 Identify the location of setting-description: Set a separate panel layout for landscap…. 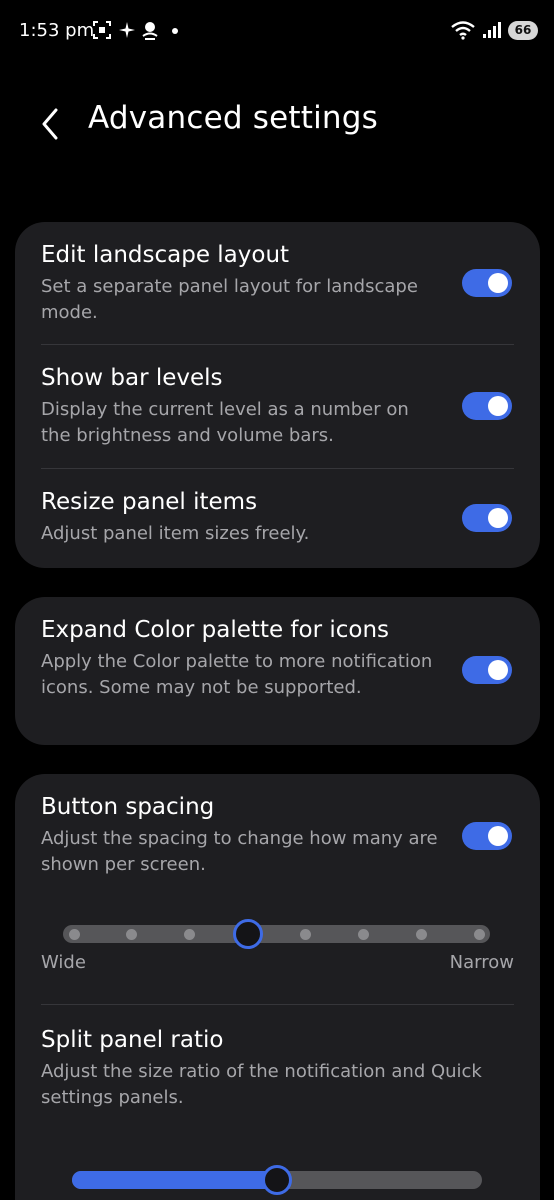
(229, 299).